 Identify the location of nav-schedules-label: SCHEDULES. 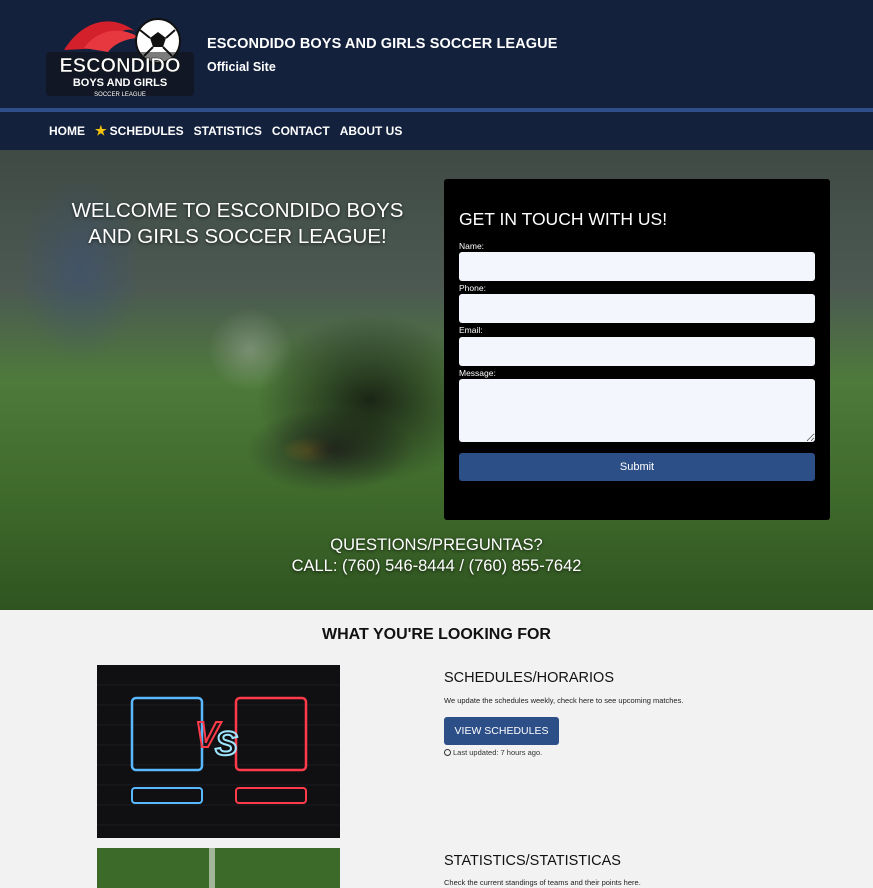
(146, 131).